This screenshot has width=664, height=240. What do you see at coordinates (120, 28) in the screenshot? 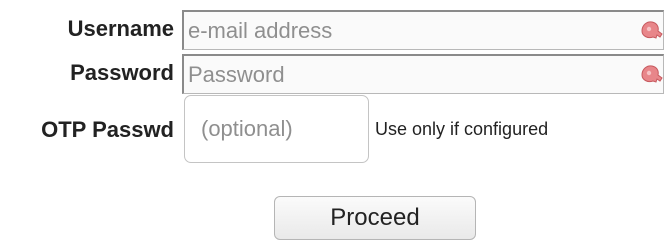
I see `username-label: Username` at bounding box center [120, 28].